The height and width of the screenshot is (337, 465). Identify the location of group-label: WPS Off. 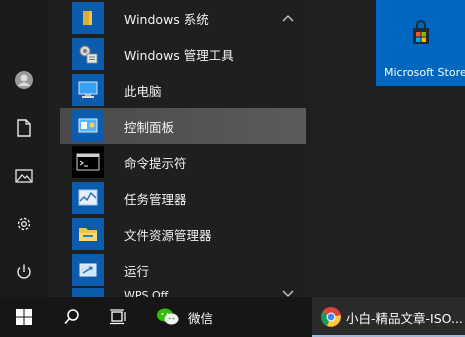
(146, 293).